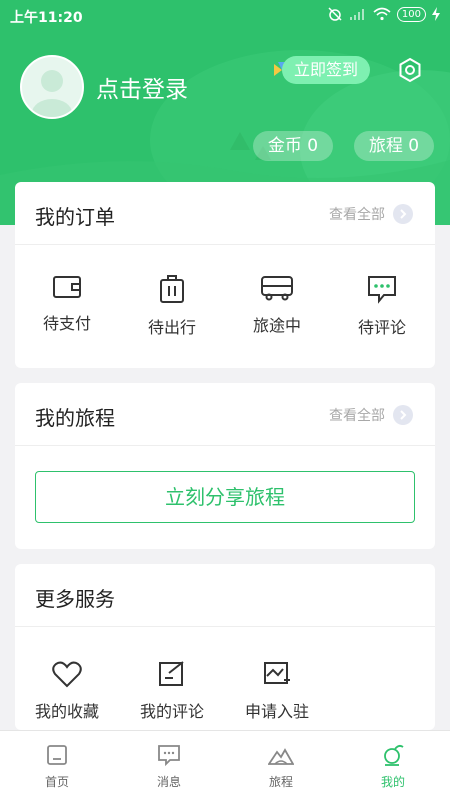 Image resolution: width=450 pixels, height=801 pixels. Describe the element at coordinates (277, 288) in the screenshot. I see `bus-icon` at that location.